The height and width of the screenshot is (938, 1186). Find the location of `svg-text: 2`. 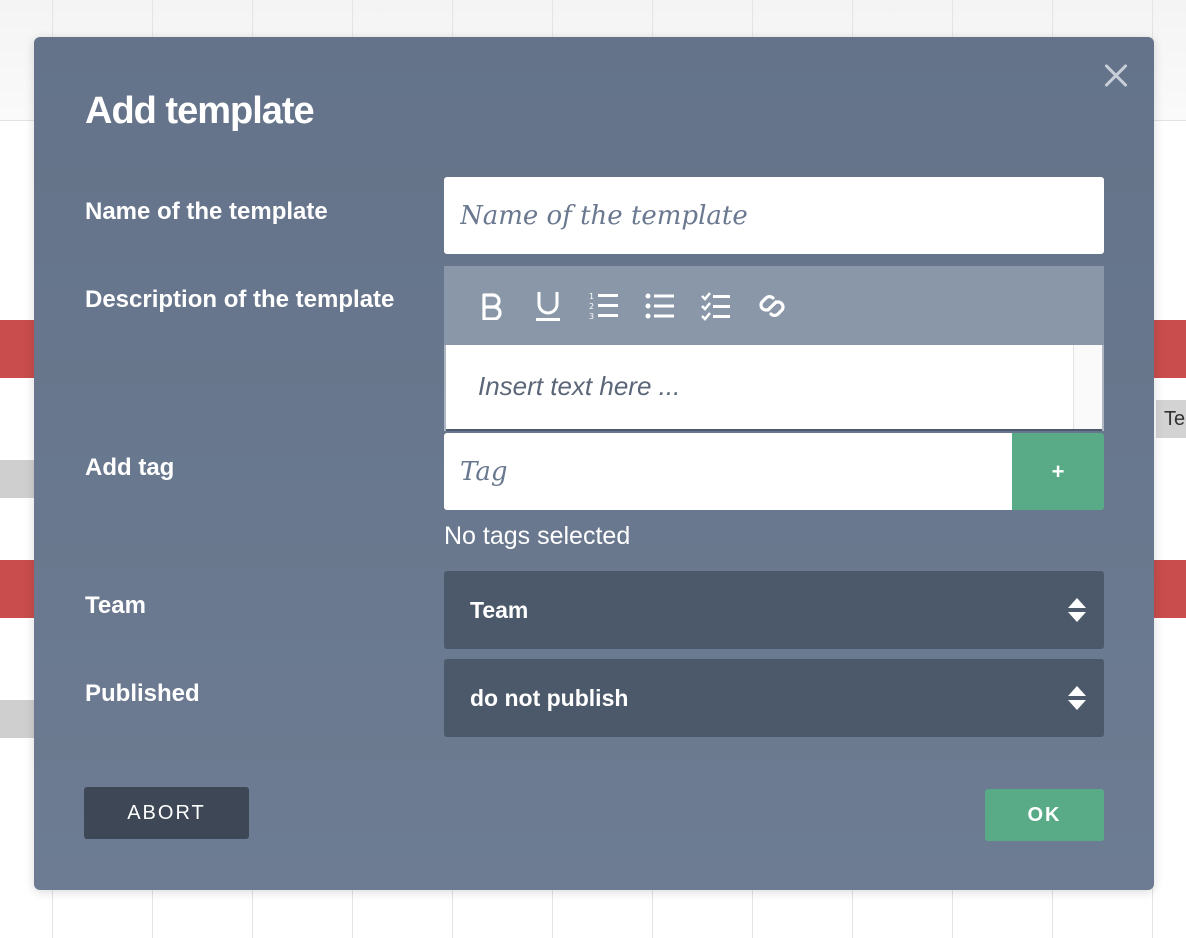

svg-text: 2 is located at coordinates (591, 306).